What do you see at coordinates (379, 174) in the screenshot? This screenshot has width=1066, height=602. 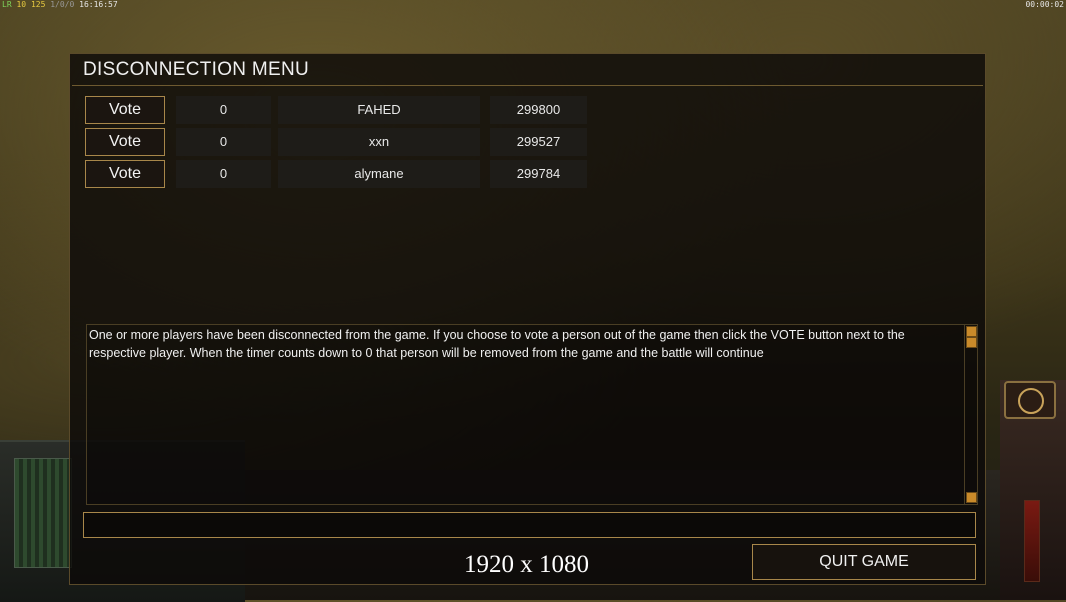 I see `player-name: alymane` at bounding box center [379, 174].